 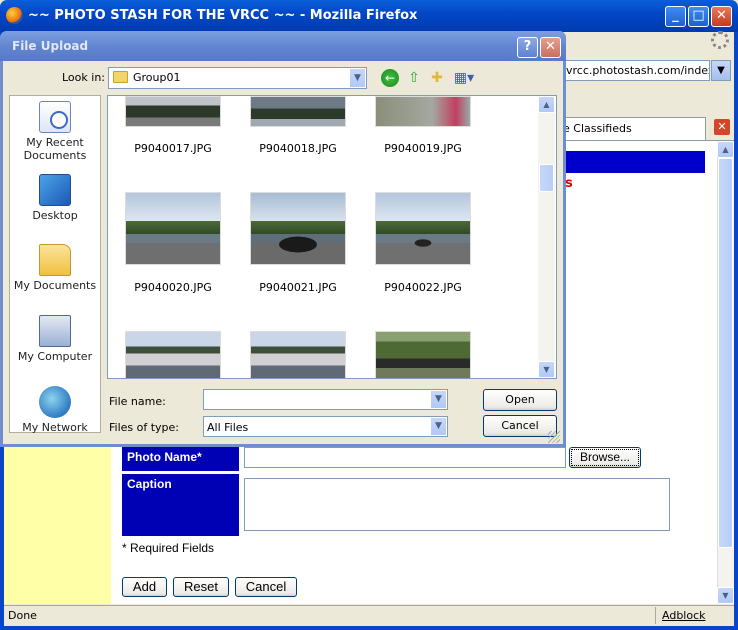 What do you see at coordinates (14, 15) in the screenshot?
I see `firefox-logo-icon` at bounding box center [14, 15].